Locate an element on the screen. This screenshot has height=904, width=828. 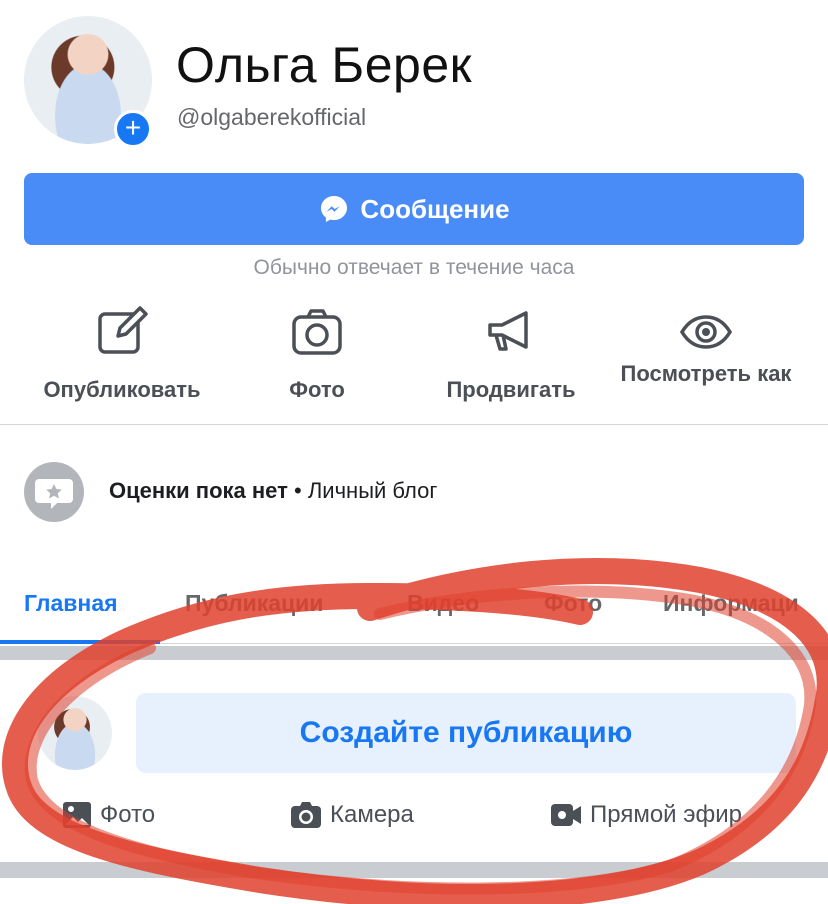
response-time-note: Обычно отвечает в течение часа is located at coordinates (414, 267).